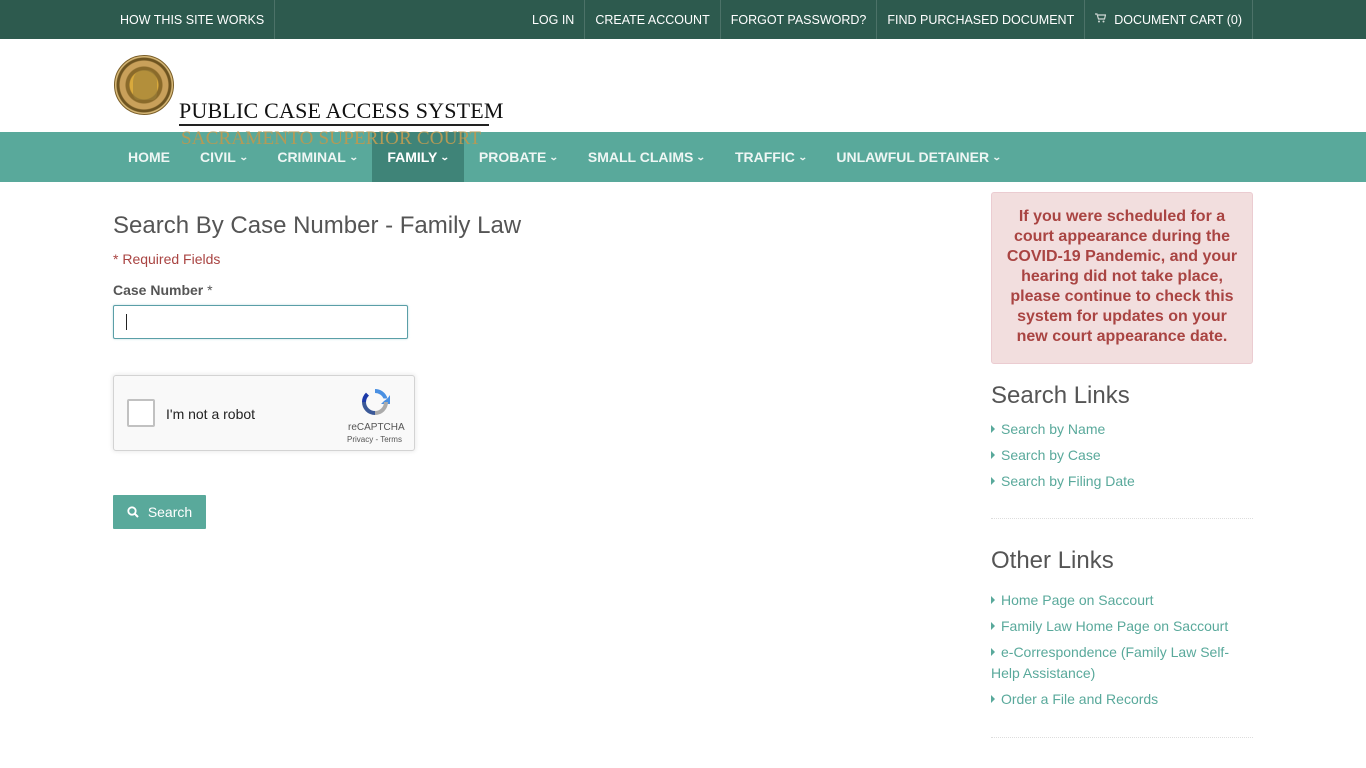 The width and height of the screenshot is (1366, 768). Describe the element at coordinates (770, 157) in the screenshot. I see `nav-traffic: TRAFFIC ⌄` at that location.